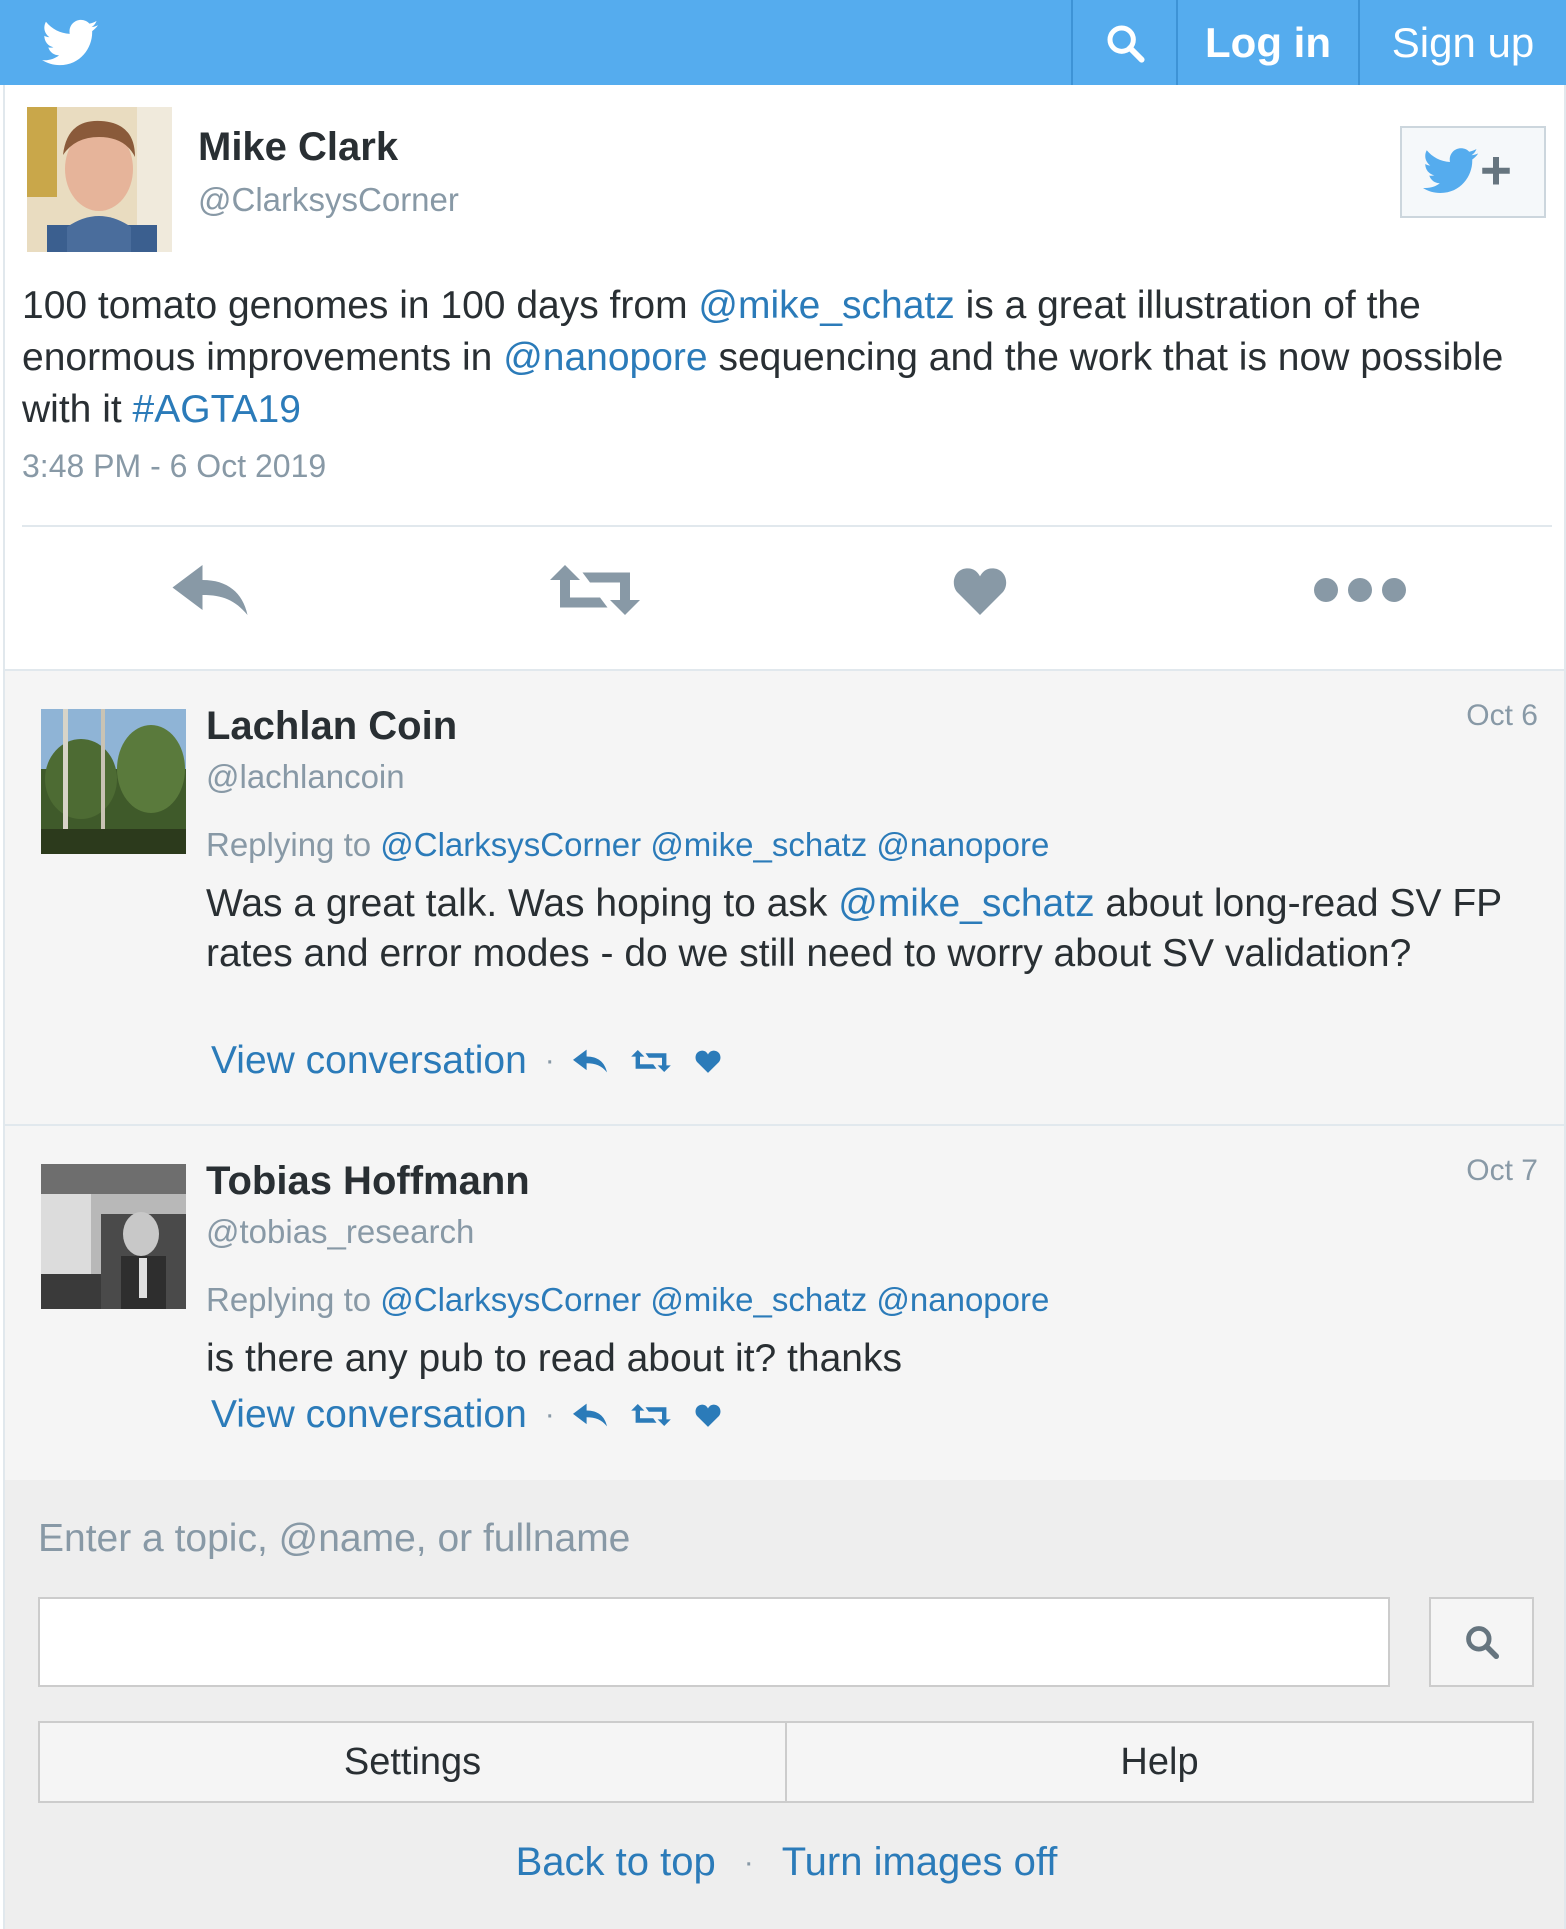 Image resolution: width=1566 pixels, height=1929 pixels. What do you see at coordinates (368, 1181) in the screenshot?
I see `author-name: Tobias Hoffmann` at bounding box center [368, 1181].